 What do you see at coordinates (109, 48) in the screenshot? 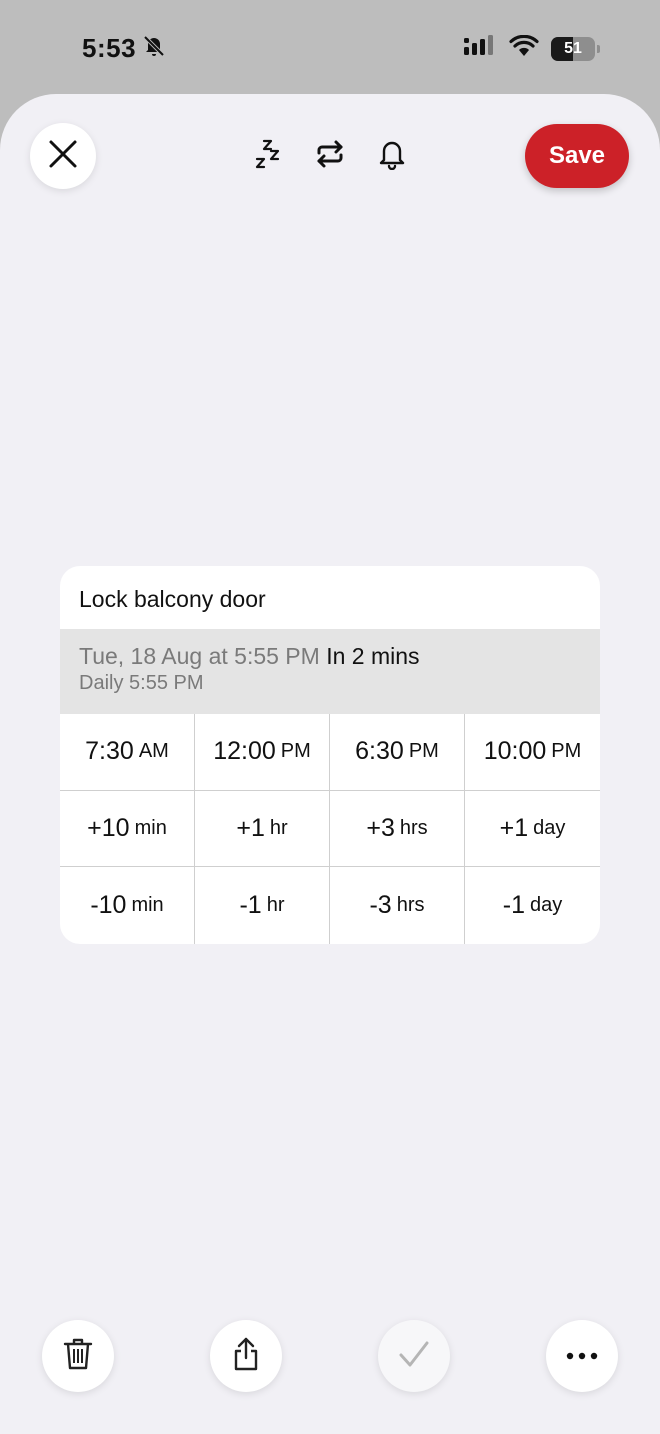
I see `status-time: 5:53` at bounding box center [109, 48].